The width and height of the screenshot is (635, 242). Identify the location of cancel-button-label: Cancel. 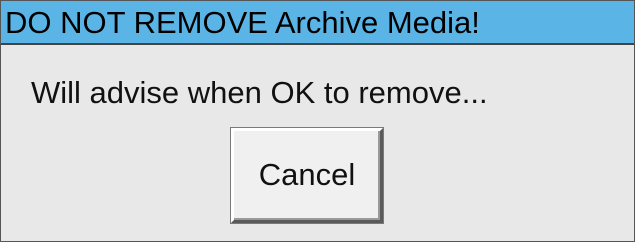
(307, 174).